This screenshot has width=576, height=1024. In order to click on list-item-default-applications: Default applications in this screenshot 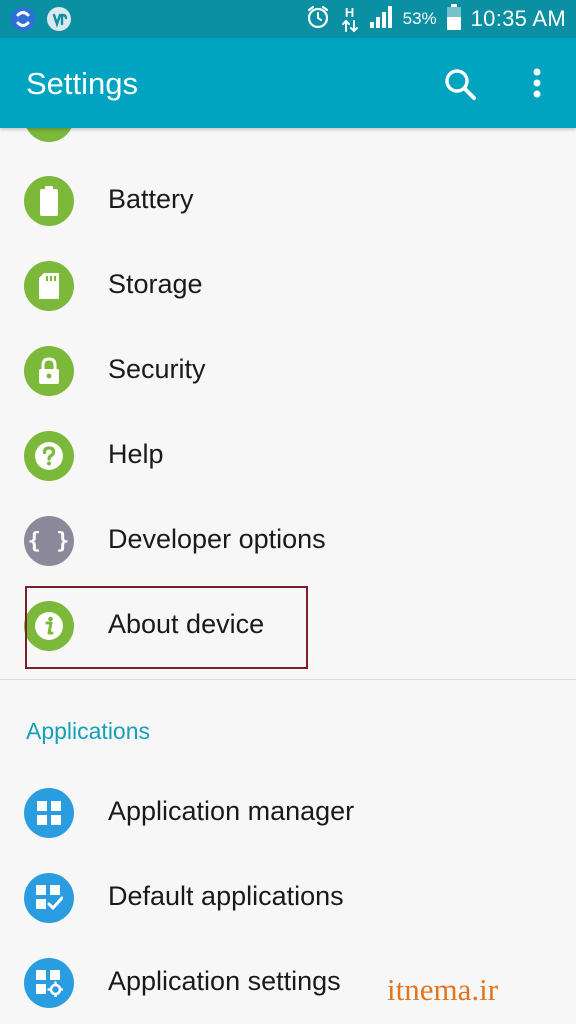, I will do `click(288, 898)`.